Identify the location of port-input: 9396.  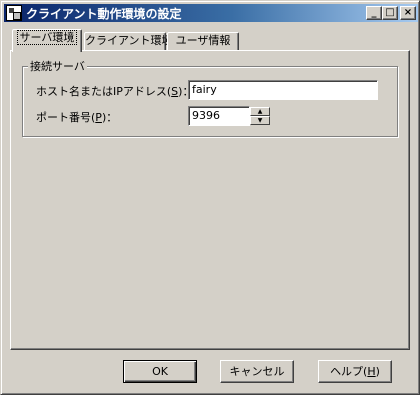
(219, 116).